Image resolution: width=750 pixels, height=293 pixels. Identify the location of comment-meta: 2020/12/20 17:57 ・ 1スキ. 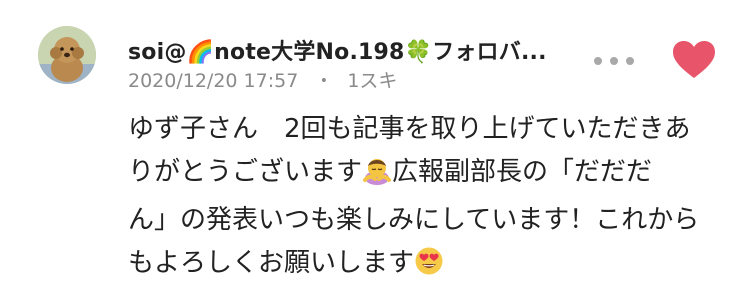
(262, 79).